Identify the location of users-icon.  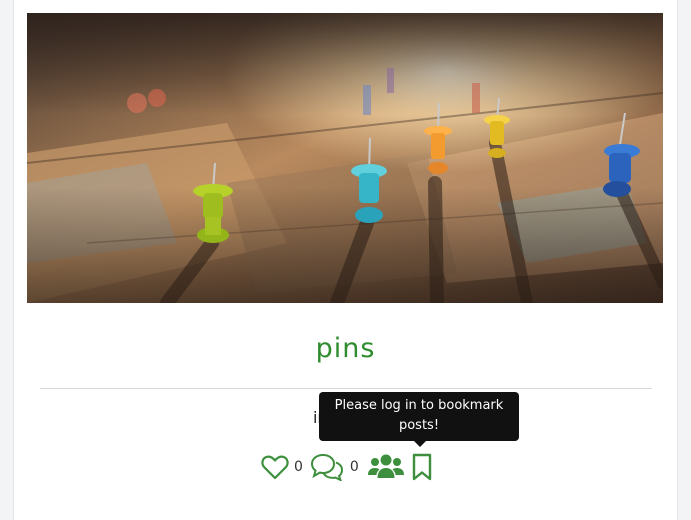
(386, 467).